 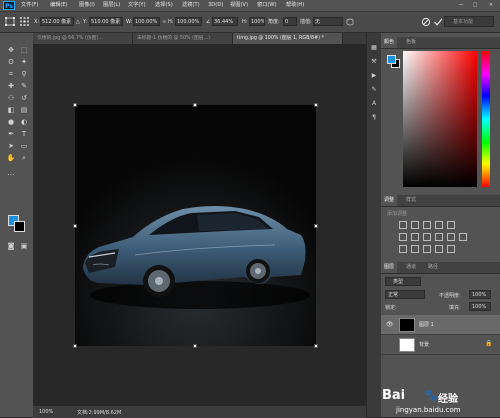 I want to click on photo-filter-icon, so click(x=439, y=237).